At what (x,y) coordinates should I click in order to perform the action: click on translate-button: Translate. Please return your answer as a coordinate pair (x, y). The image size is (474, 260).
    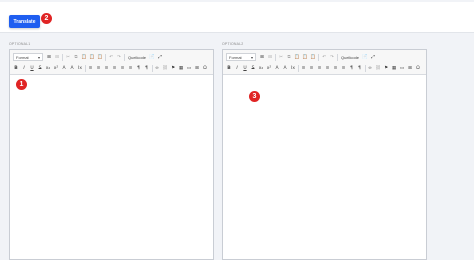
    Looking at the image, I should click on (24, 21).